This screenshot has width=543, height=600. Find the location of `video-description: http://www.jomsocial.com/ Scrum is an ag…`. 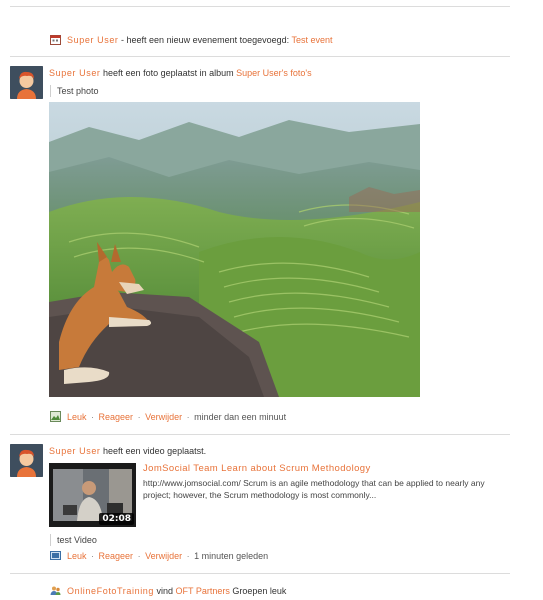

video-description: http://www.jomsocial.com/ Scrum is an ag… is located at coordinates (314, 489).